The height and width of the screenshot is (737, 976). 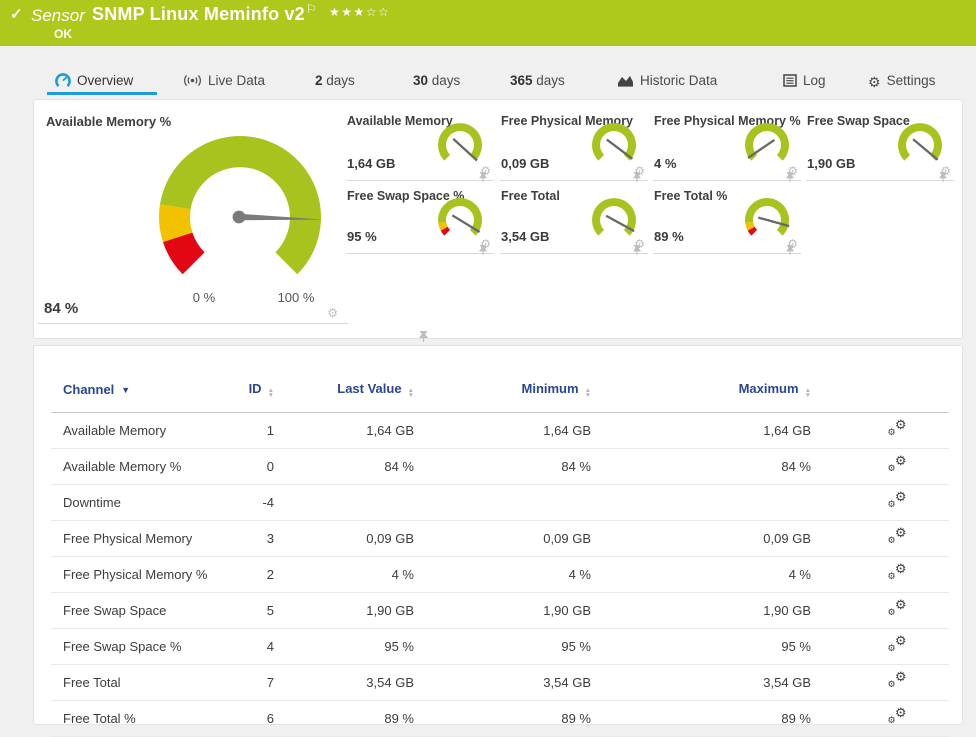 I want to click on channel-value: 3, so click(x=252, y=538).